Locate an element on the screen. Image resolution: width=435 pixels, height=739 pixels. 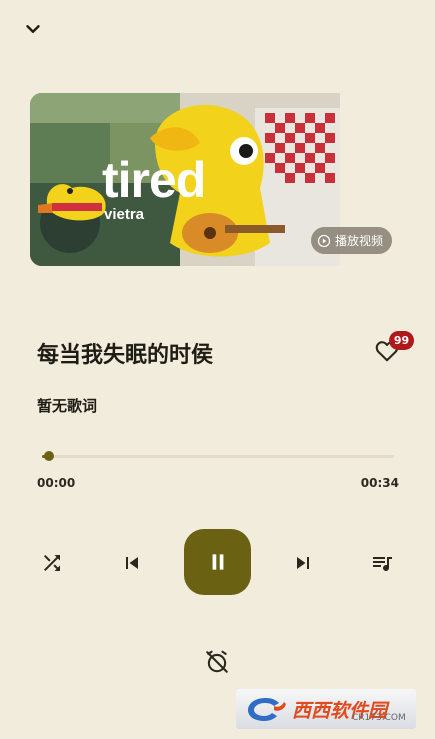
cover-artist: vietra is located at coordinates (124, 214).